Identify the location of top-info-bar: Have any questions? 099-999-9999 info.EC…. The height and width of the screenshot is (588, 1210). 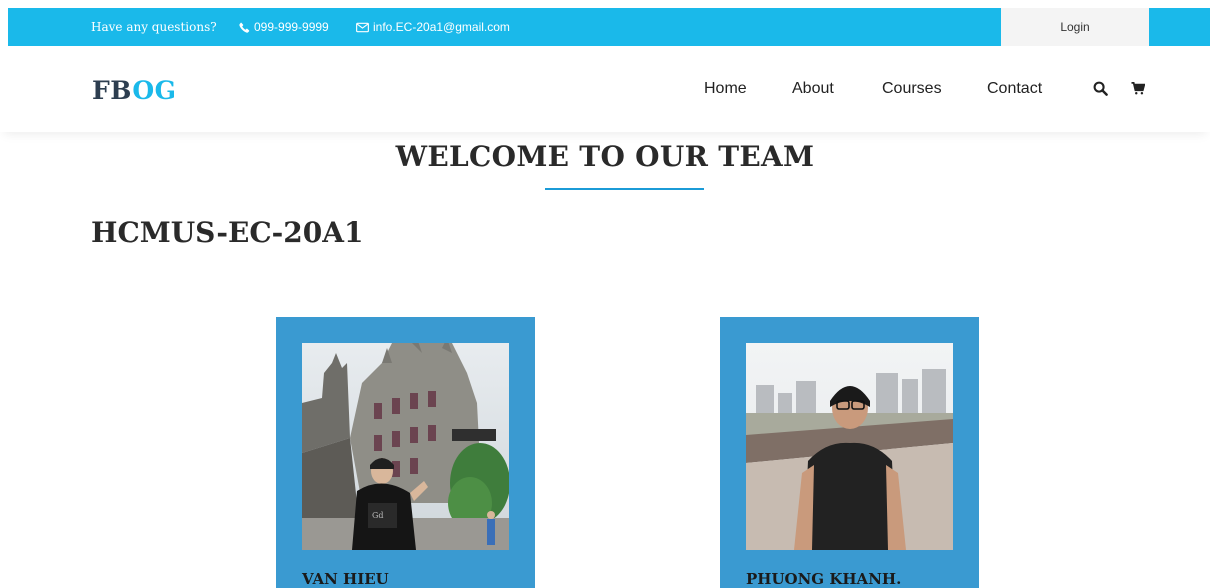
(609, 27).